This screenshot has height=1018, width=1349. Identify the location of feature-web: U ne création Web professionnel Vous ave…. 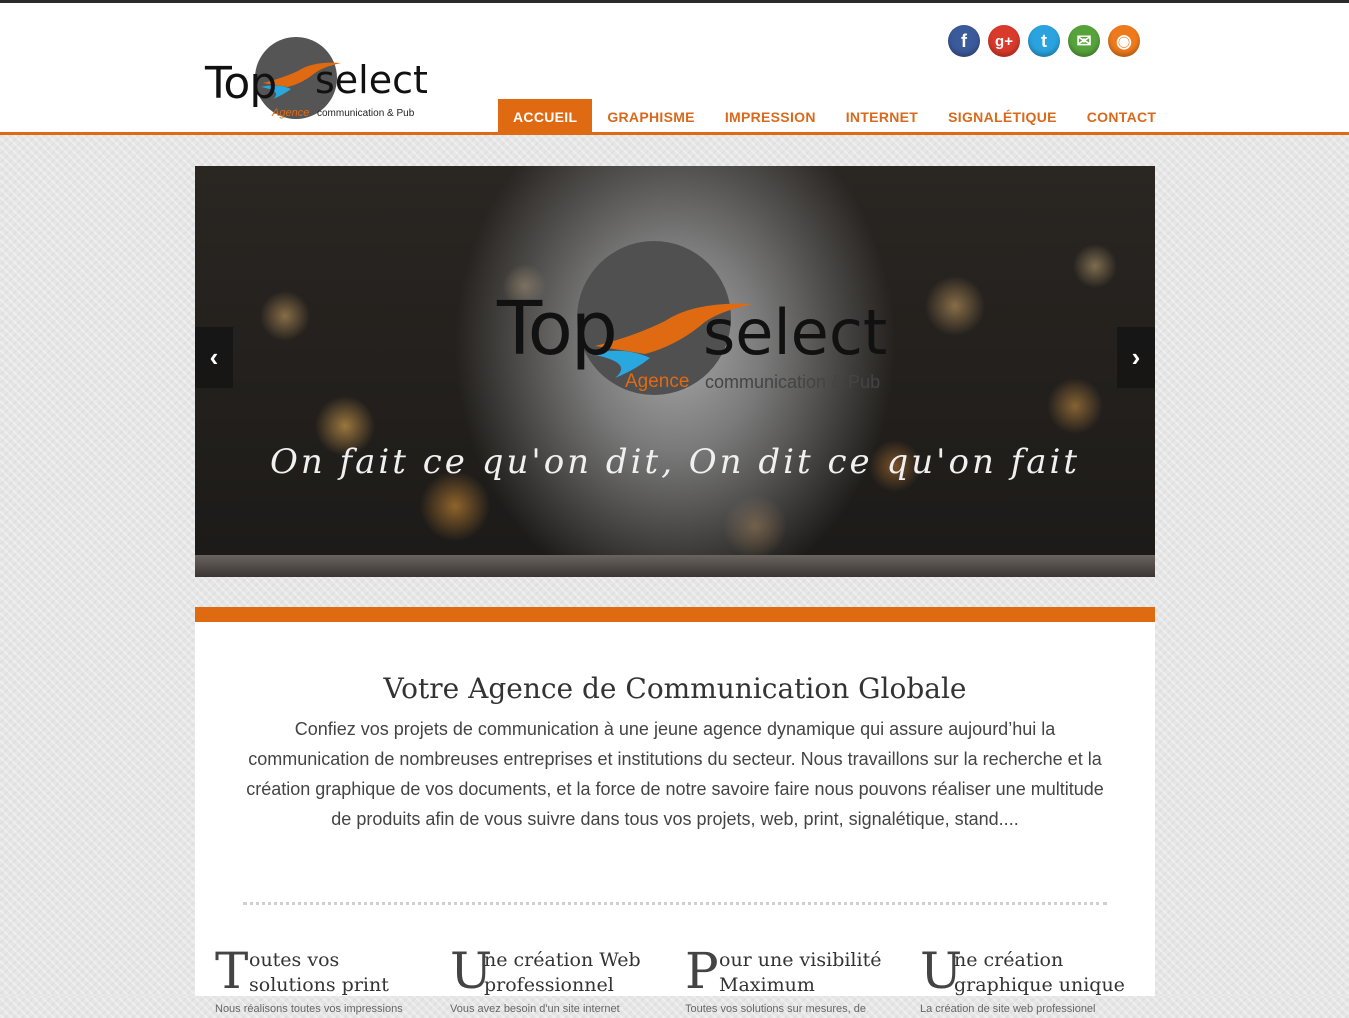
(567, 982).